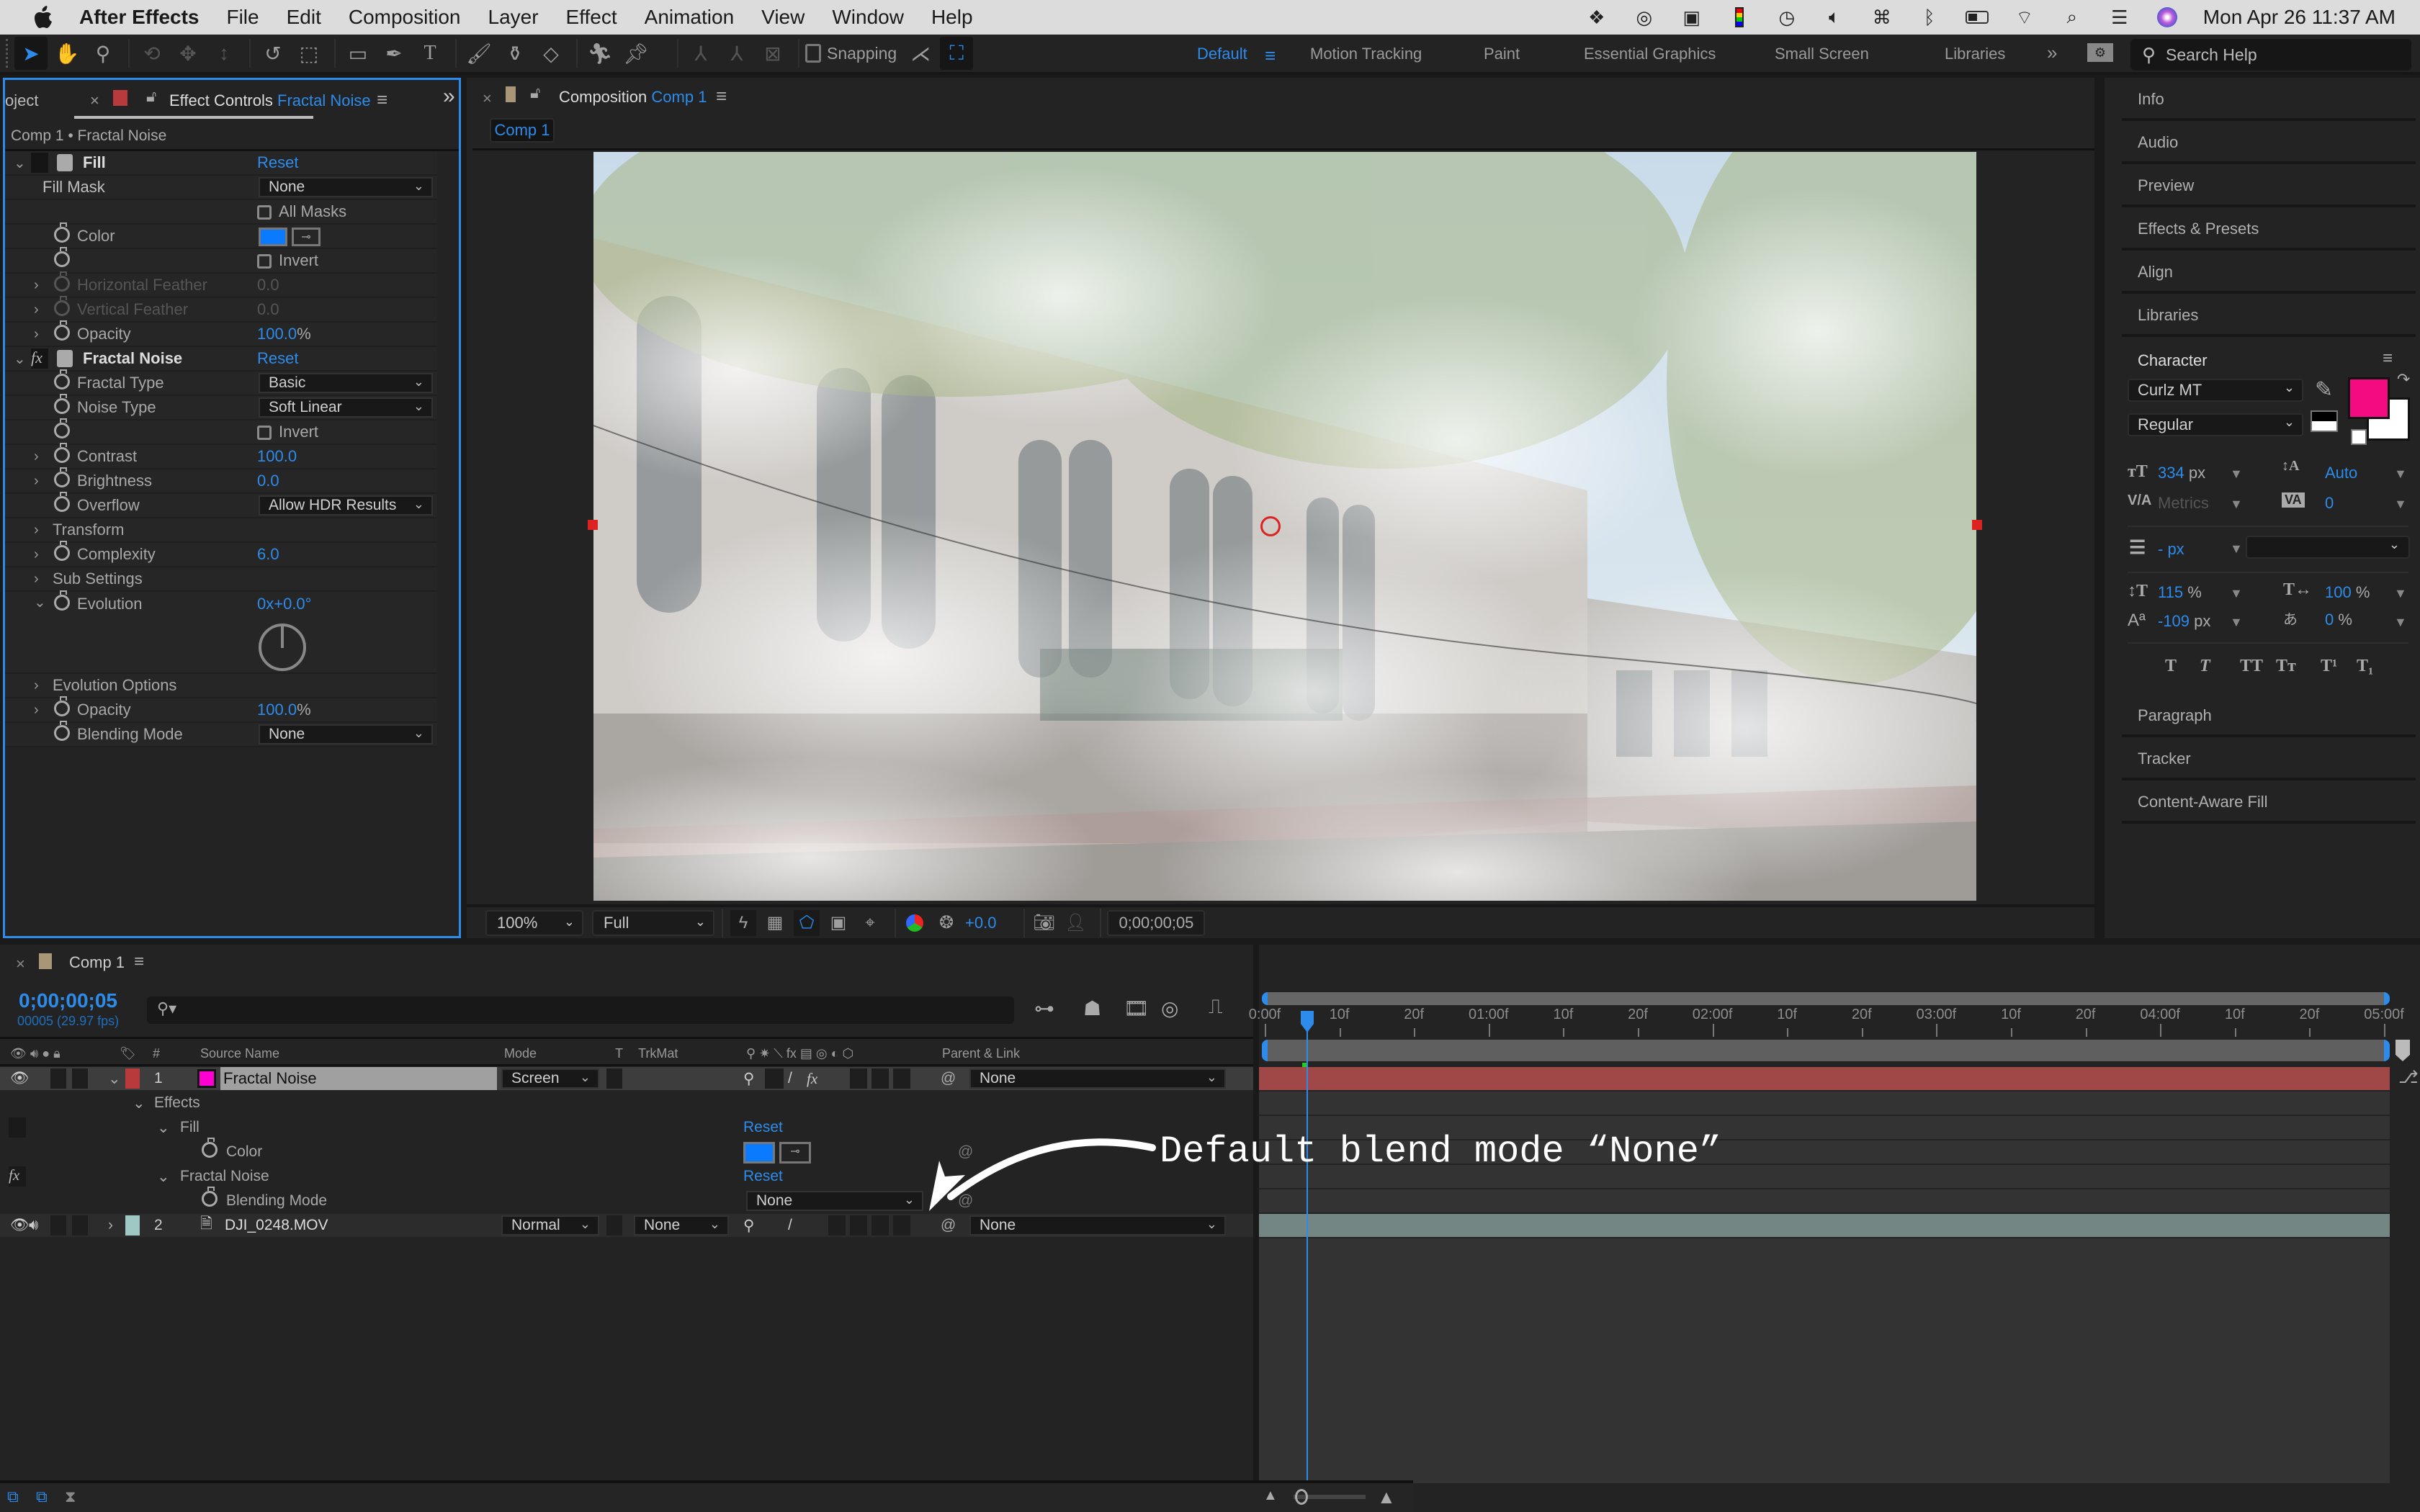 This screenshot has width=2420, height=1512. I want to click on color-swatch, so click(273, 237).